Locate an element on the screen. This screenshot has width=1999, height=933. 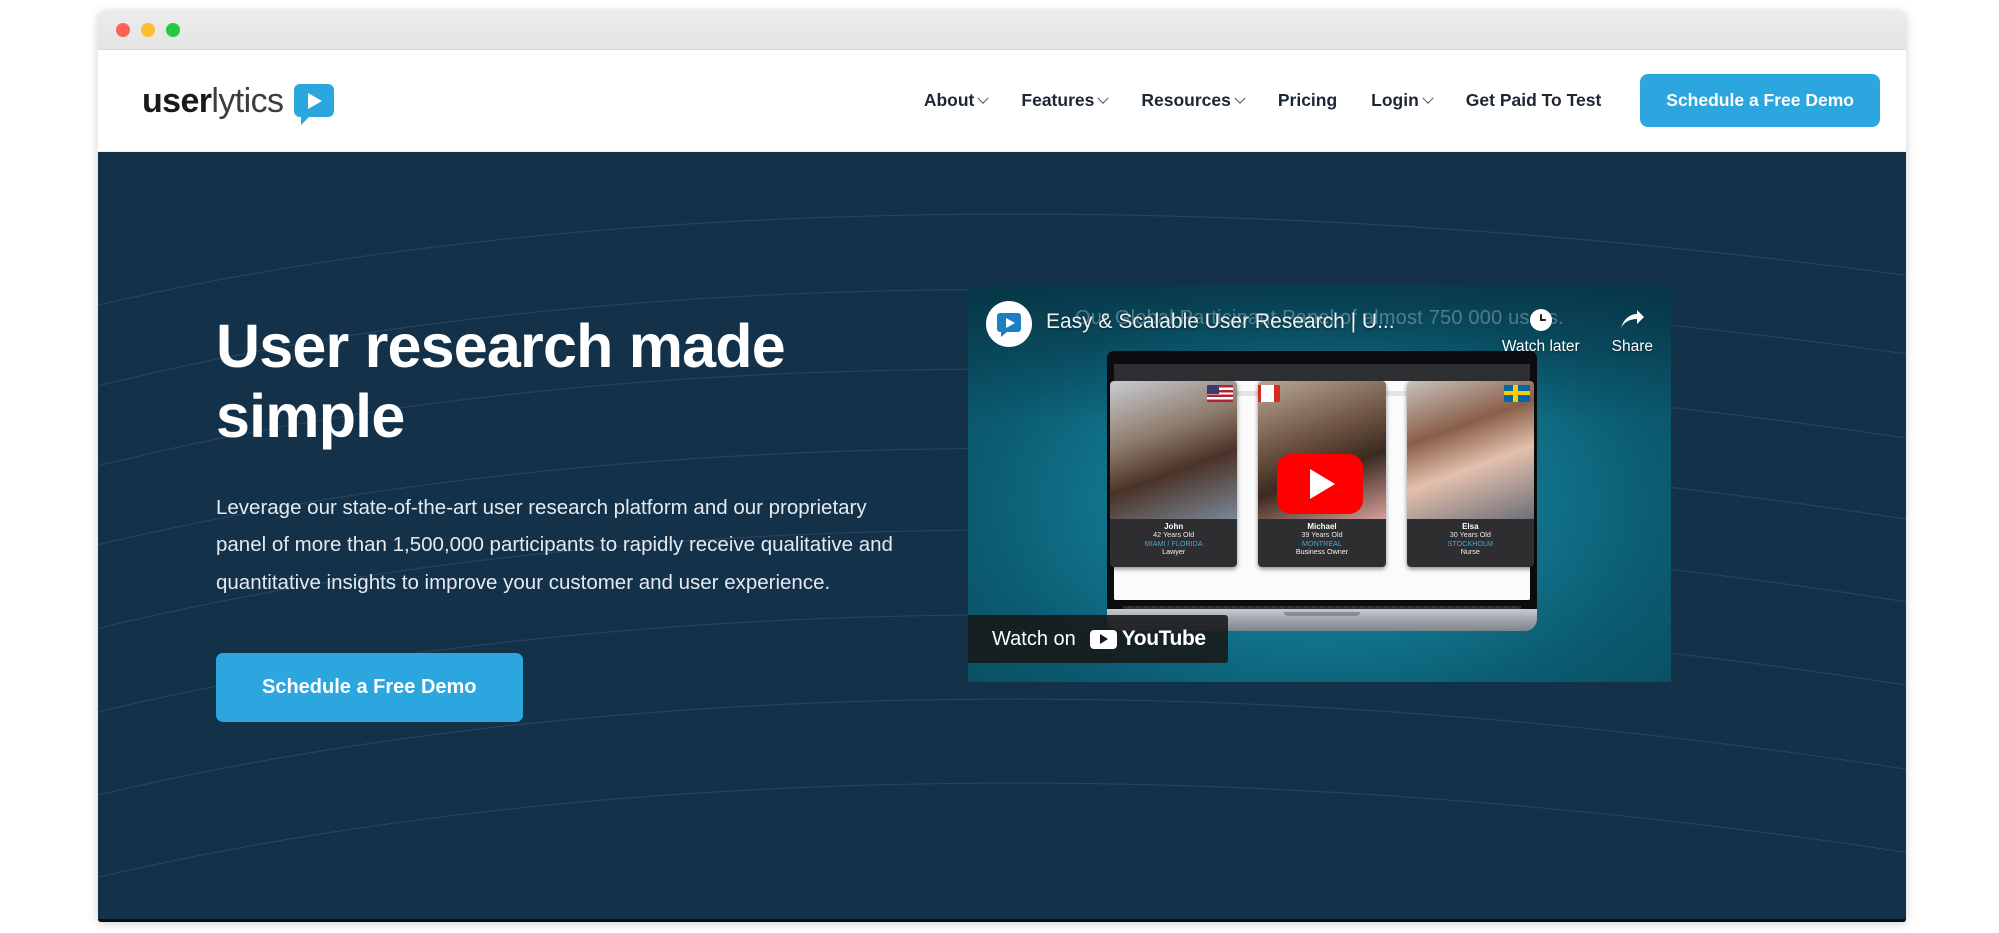
logo-text-light: lytics is located at coordinates (247, 100).